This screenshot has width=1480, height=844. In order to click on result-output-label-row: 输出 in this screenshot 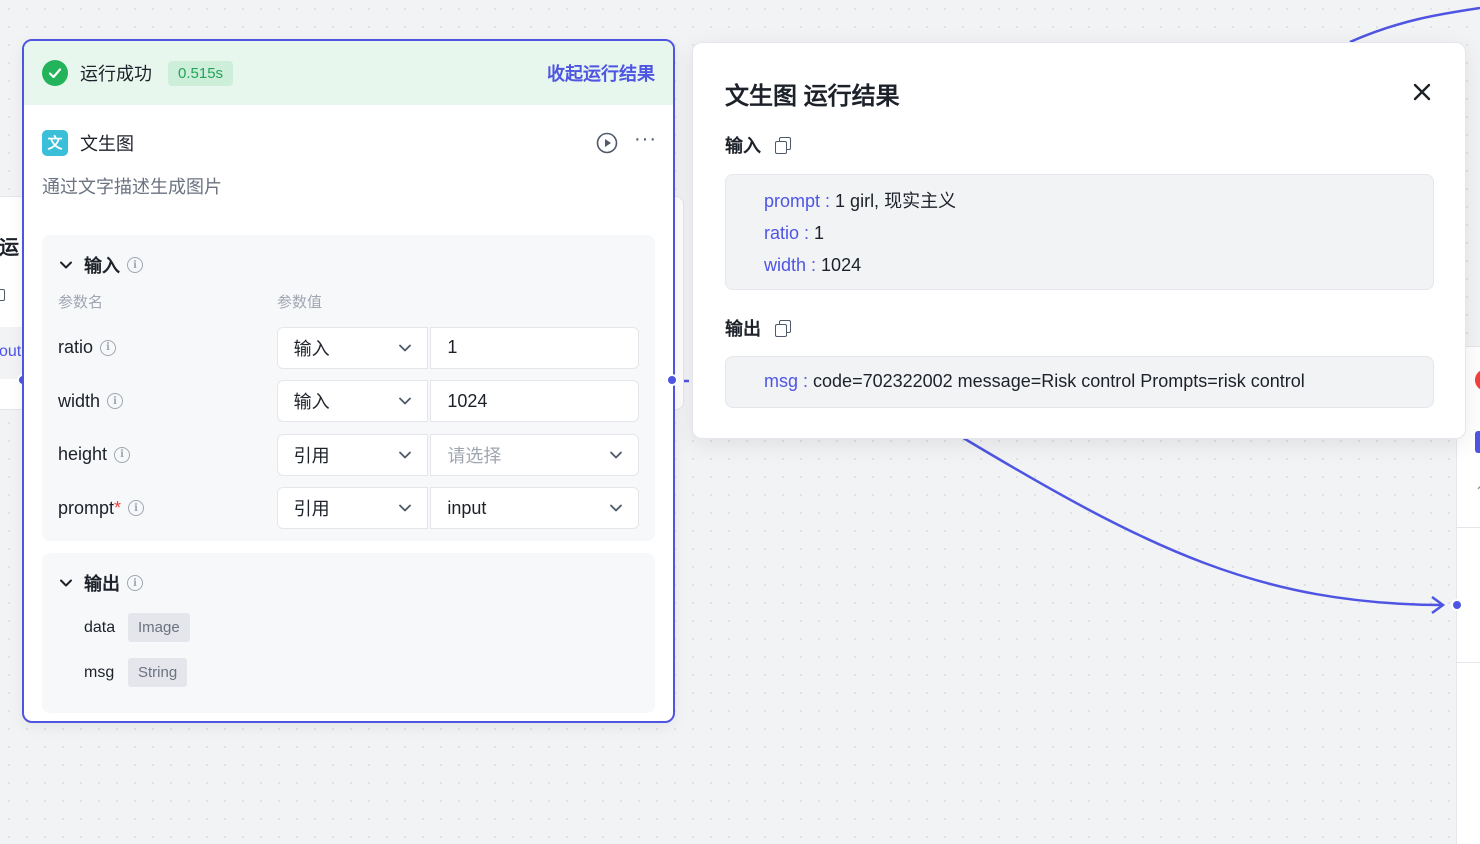, I will do `click(758, 328)`.